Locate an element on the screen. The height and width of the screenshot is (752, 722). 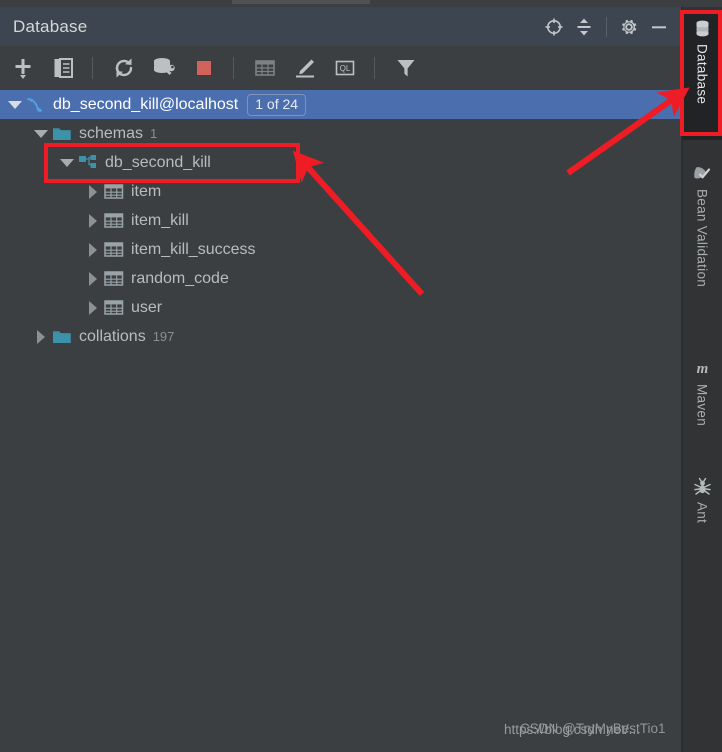
tool-tab-bean-validation: Bean Validation is located at coordinates (702, 247).